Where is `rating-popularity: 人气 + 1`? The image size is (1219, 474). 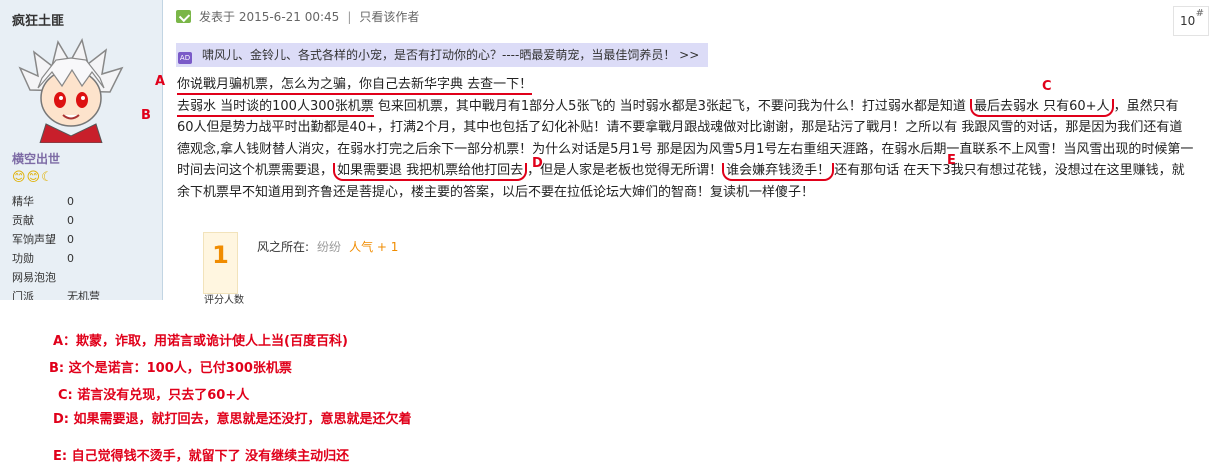 rating-popularity: 人气 + 1 is located at coordinates (374, 247).